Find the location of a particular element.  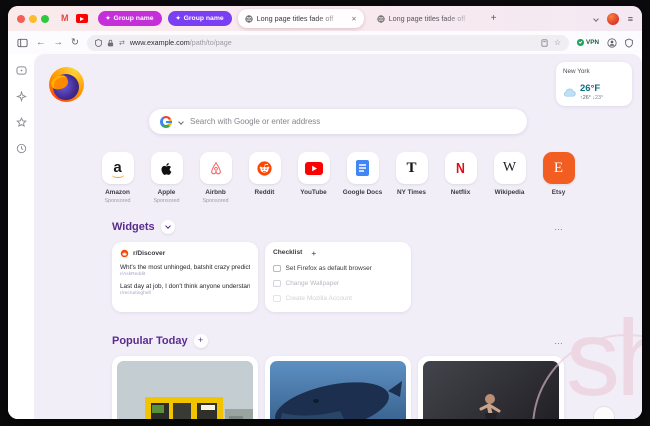

whale-image is located at coordinates (338, 389).